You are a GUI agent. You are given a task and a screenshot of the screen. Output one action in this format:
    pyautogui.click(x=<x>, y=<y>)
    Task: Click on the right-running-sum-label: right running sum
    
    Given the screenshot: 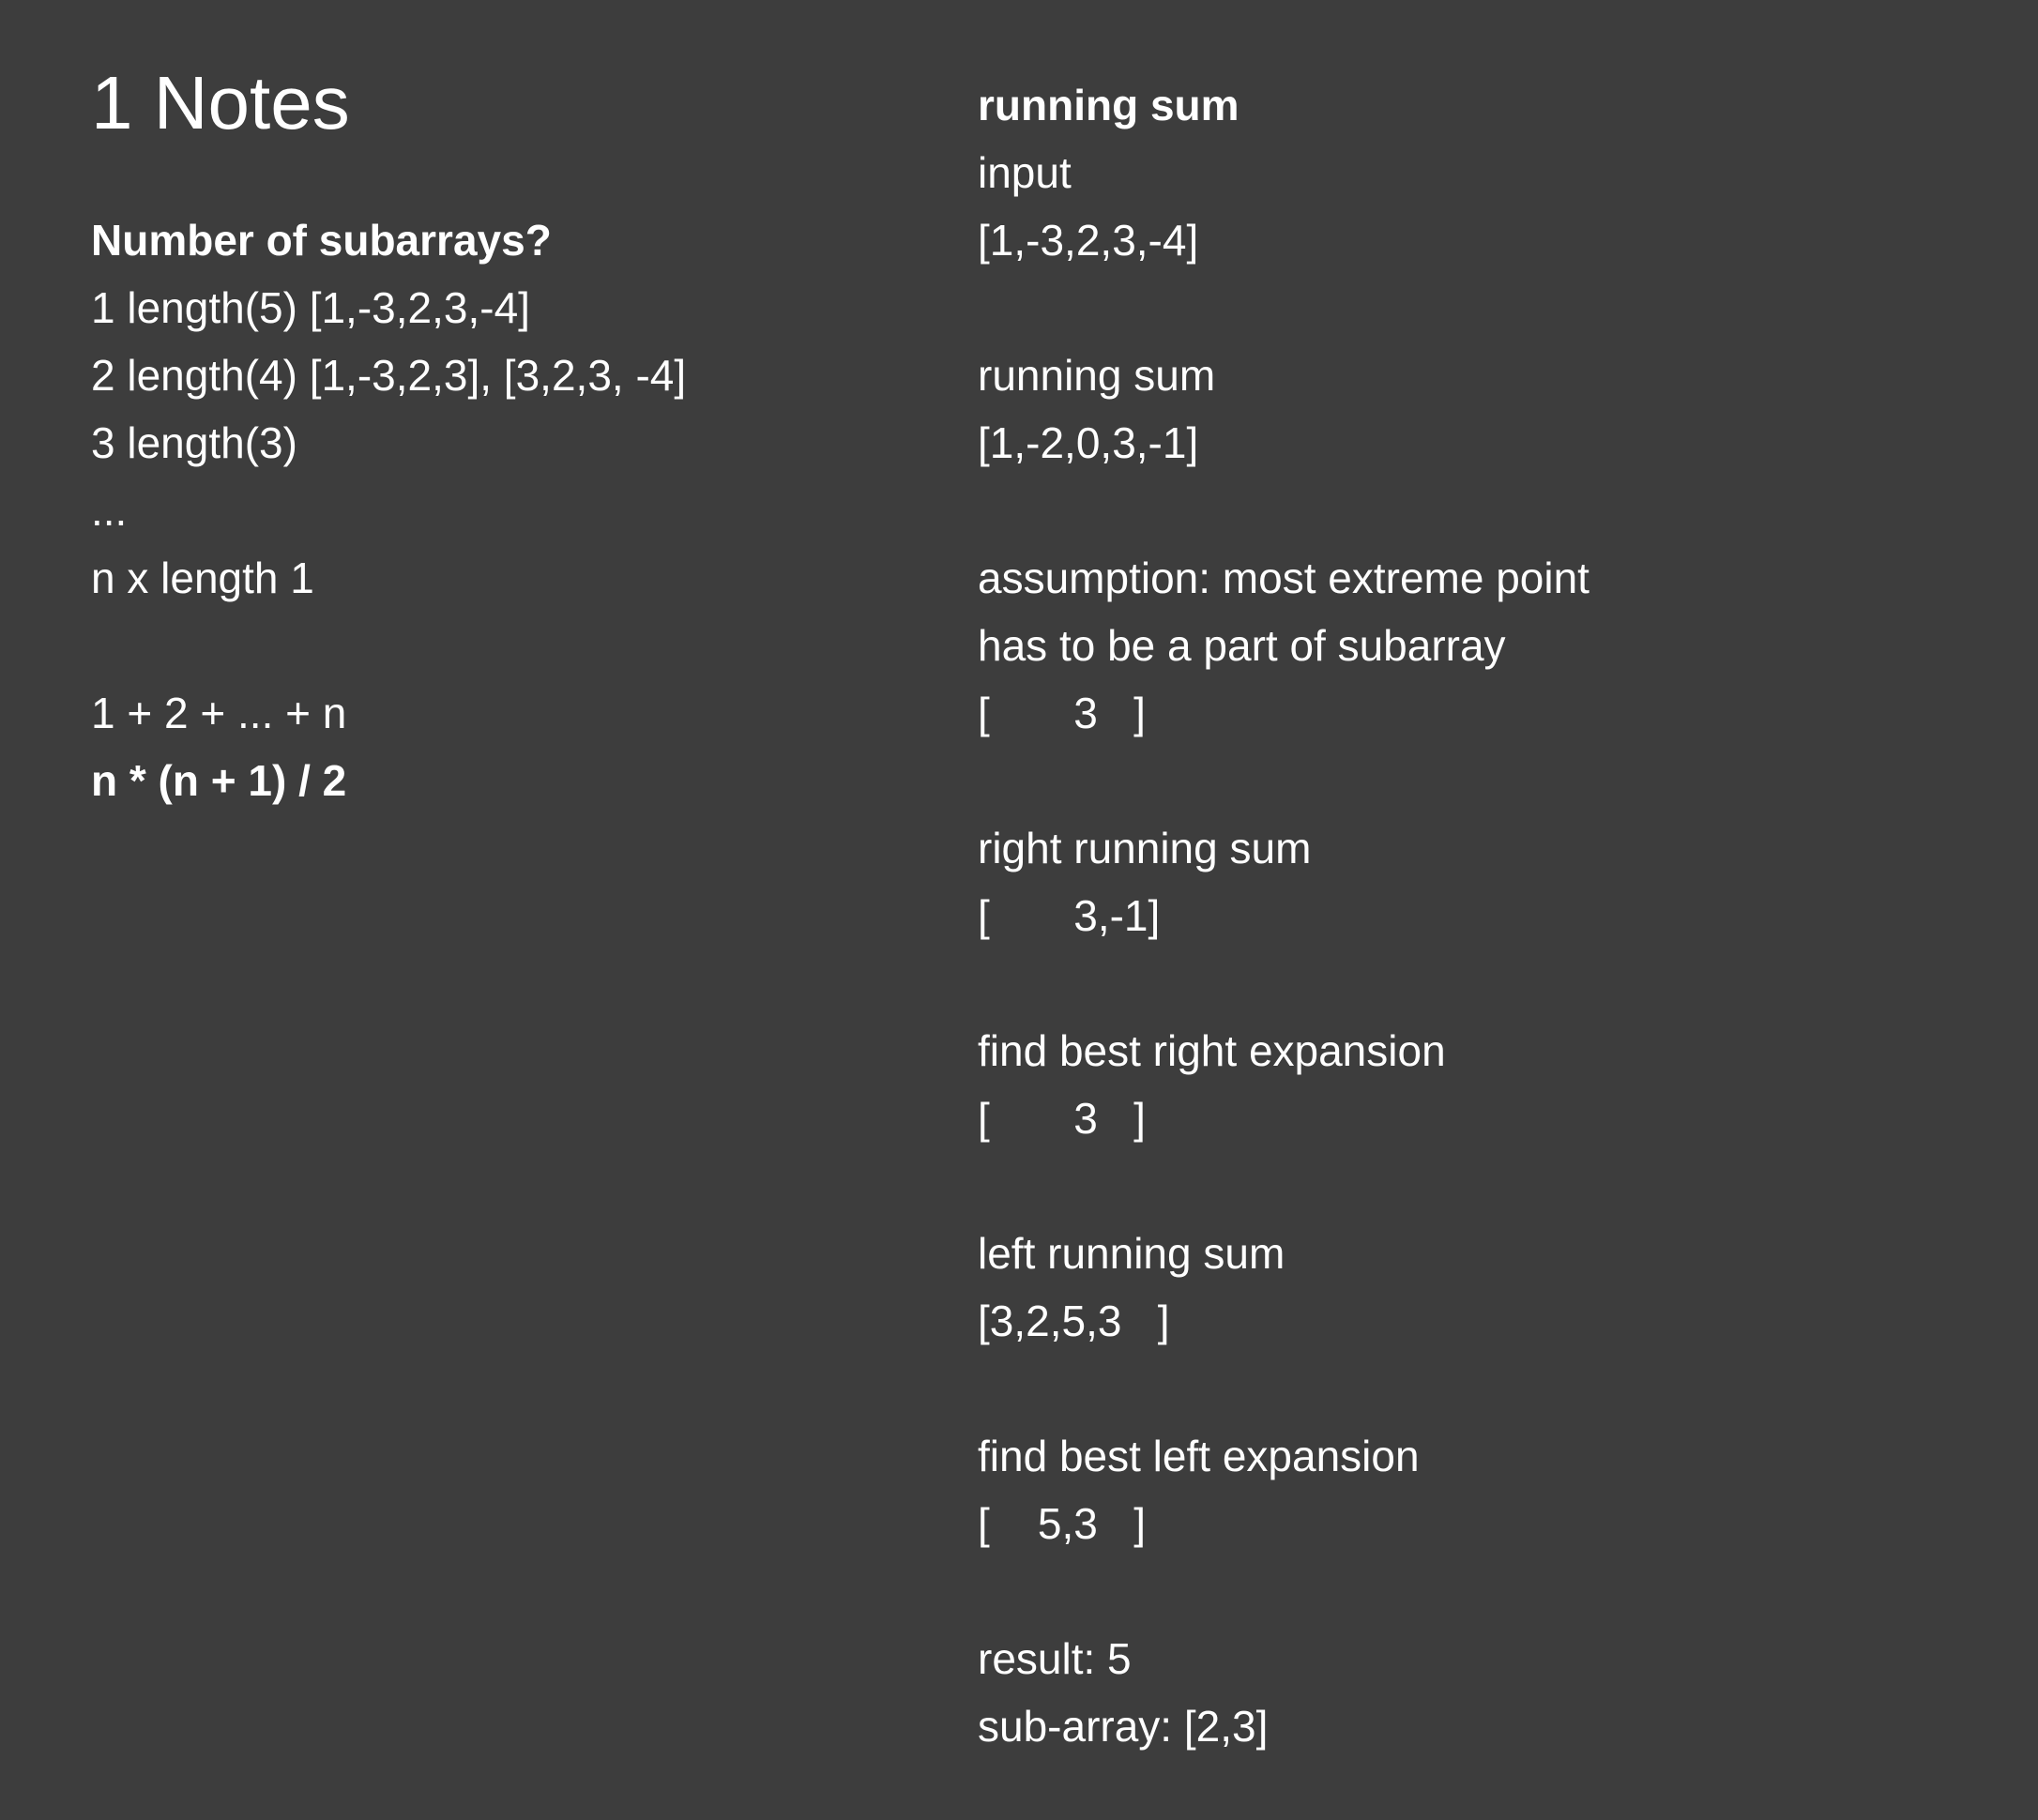 What is the action you would take?
    pyautogui.click(x=1145, y=848)
    